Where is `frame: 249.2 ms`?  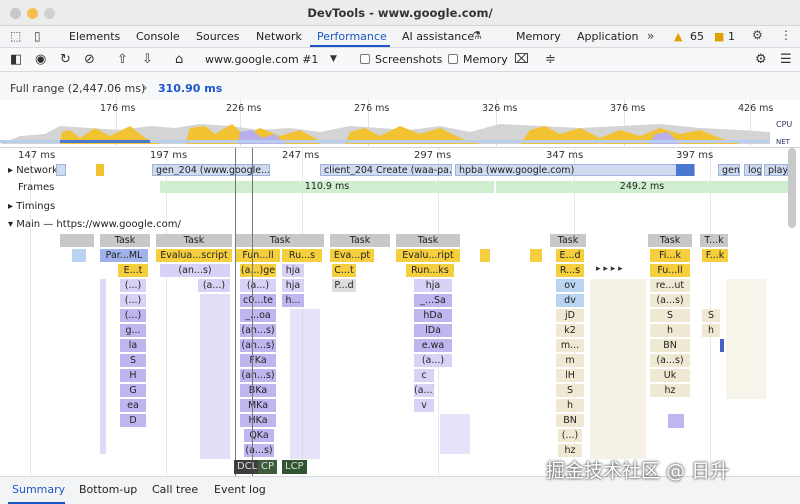
frame: 249.2 ms is located at coordinates (642, 187).